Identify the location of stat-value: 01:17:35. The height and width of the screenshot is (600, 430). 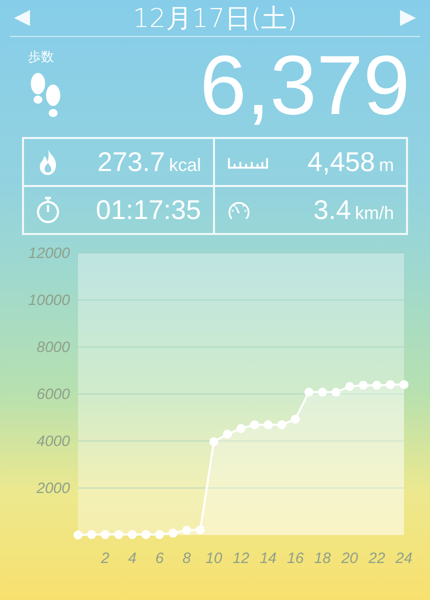
(148, 210).